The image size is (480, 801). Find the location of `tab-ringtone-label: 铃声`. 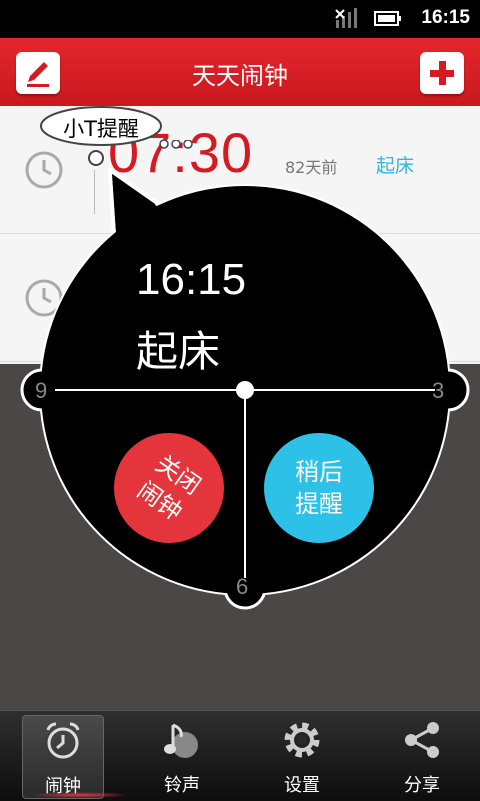

tab-ringtone-label: 铃声 is located at coordinates (182, 785).